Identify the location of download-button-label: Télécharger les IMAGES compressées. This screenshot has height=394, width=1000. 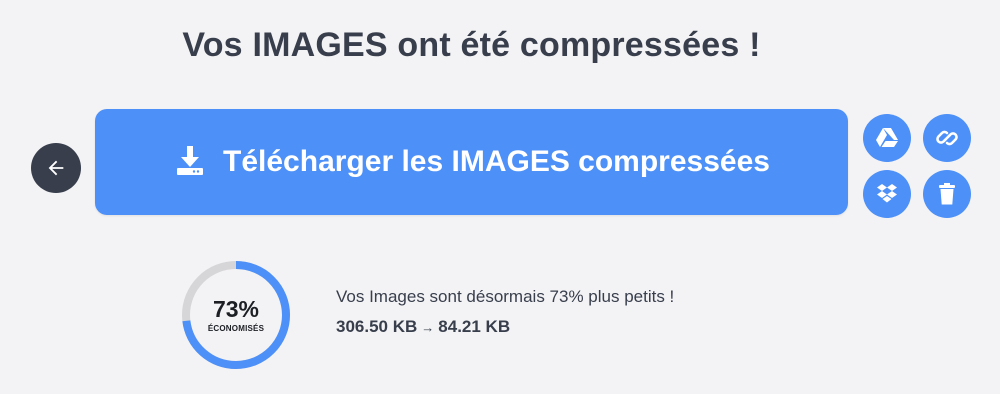
(496, 161).